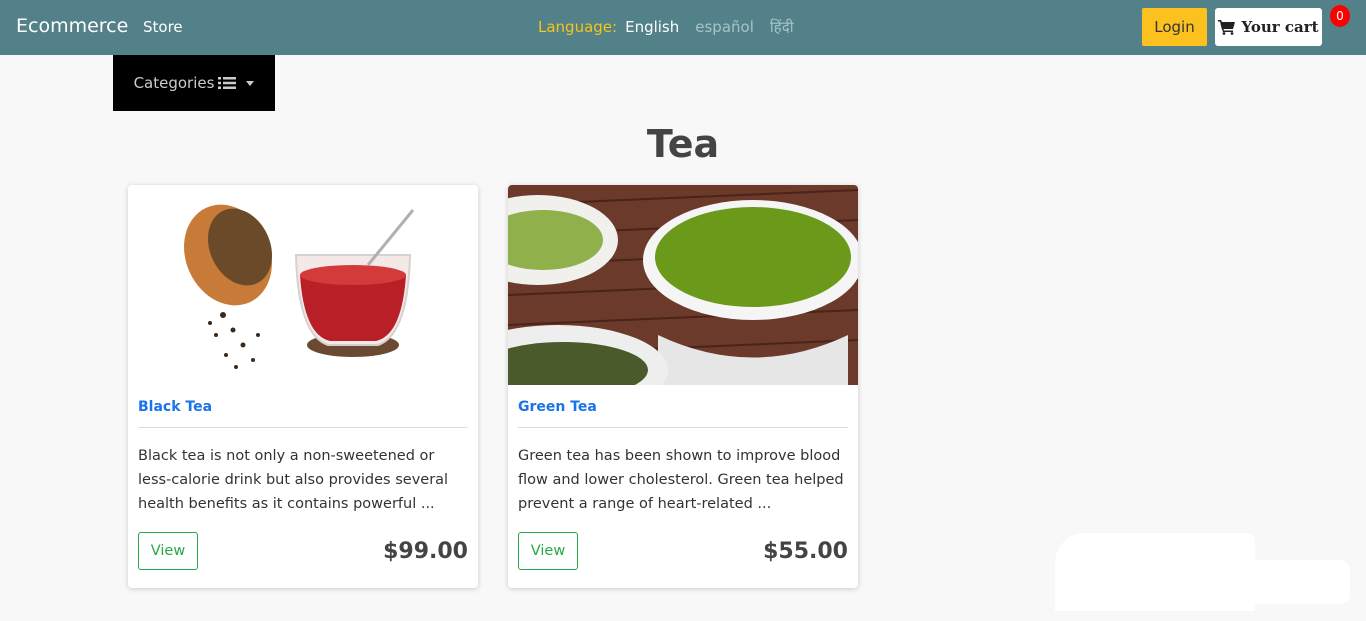  Describe the element at coordinates (227, 83) in the screenshot. I see `list-icon` at that location.